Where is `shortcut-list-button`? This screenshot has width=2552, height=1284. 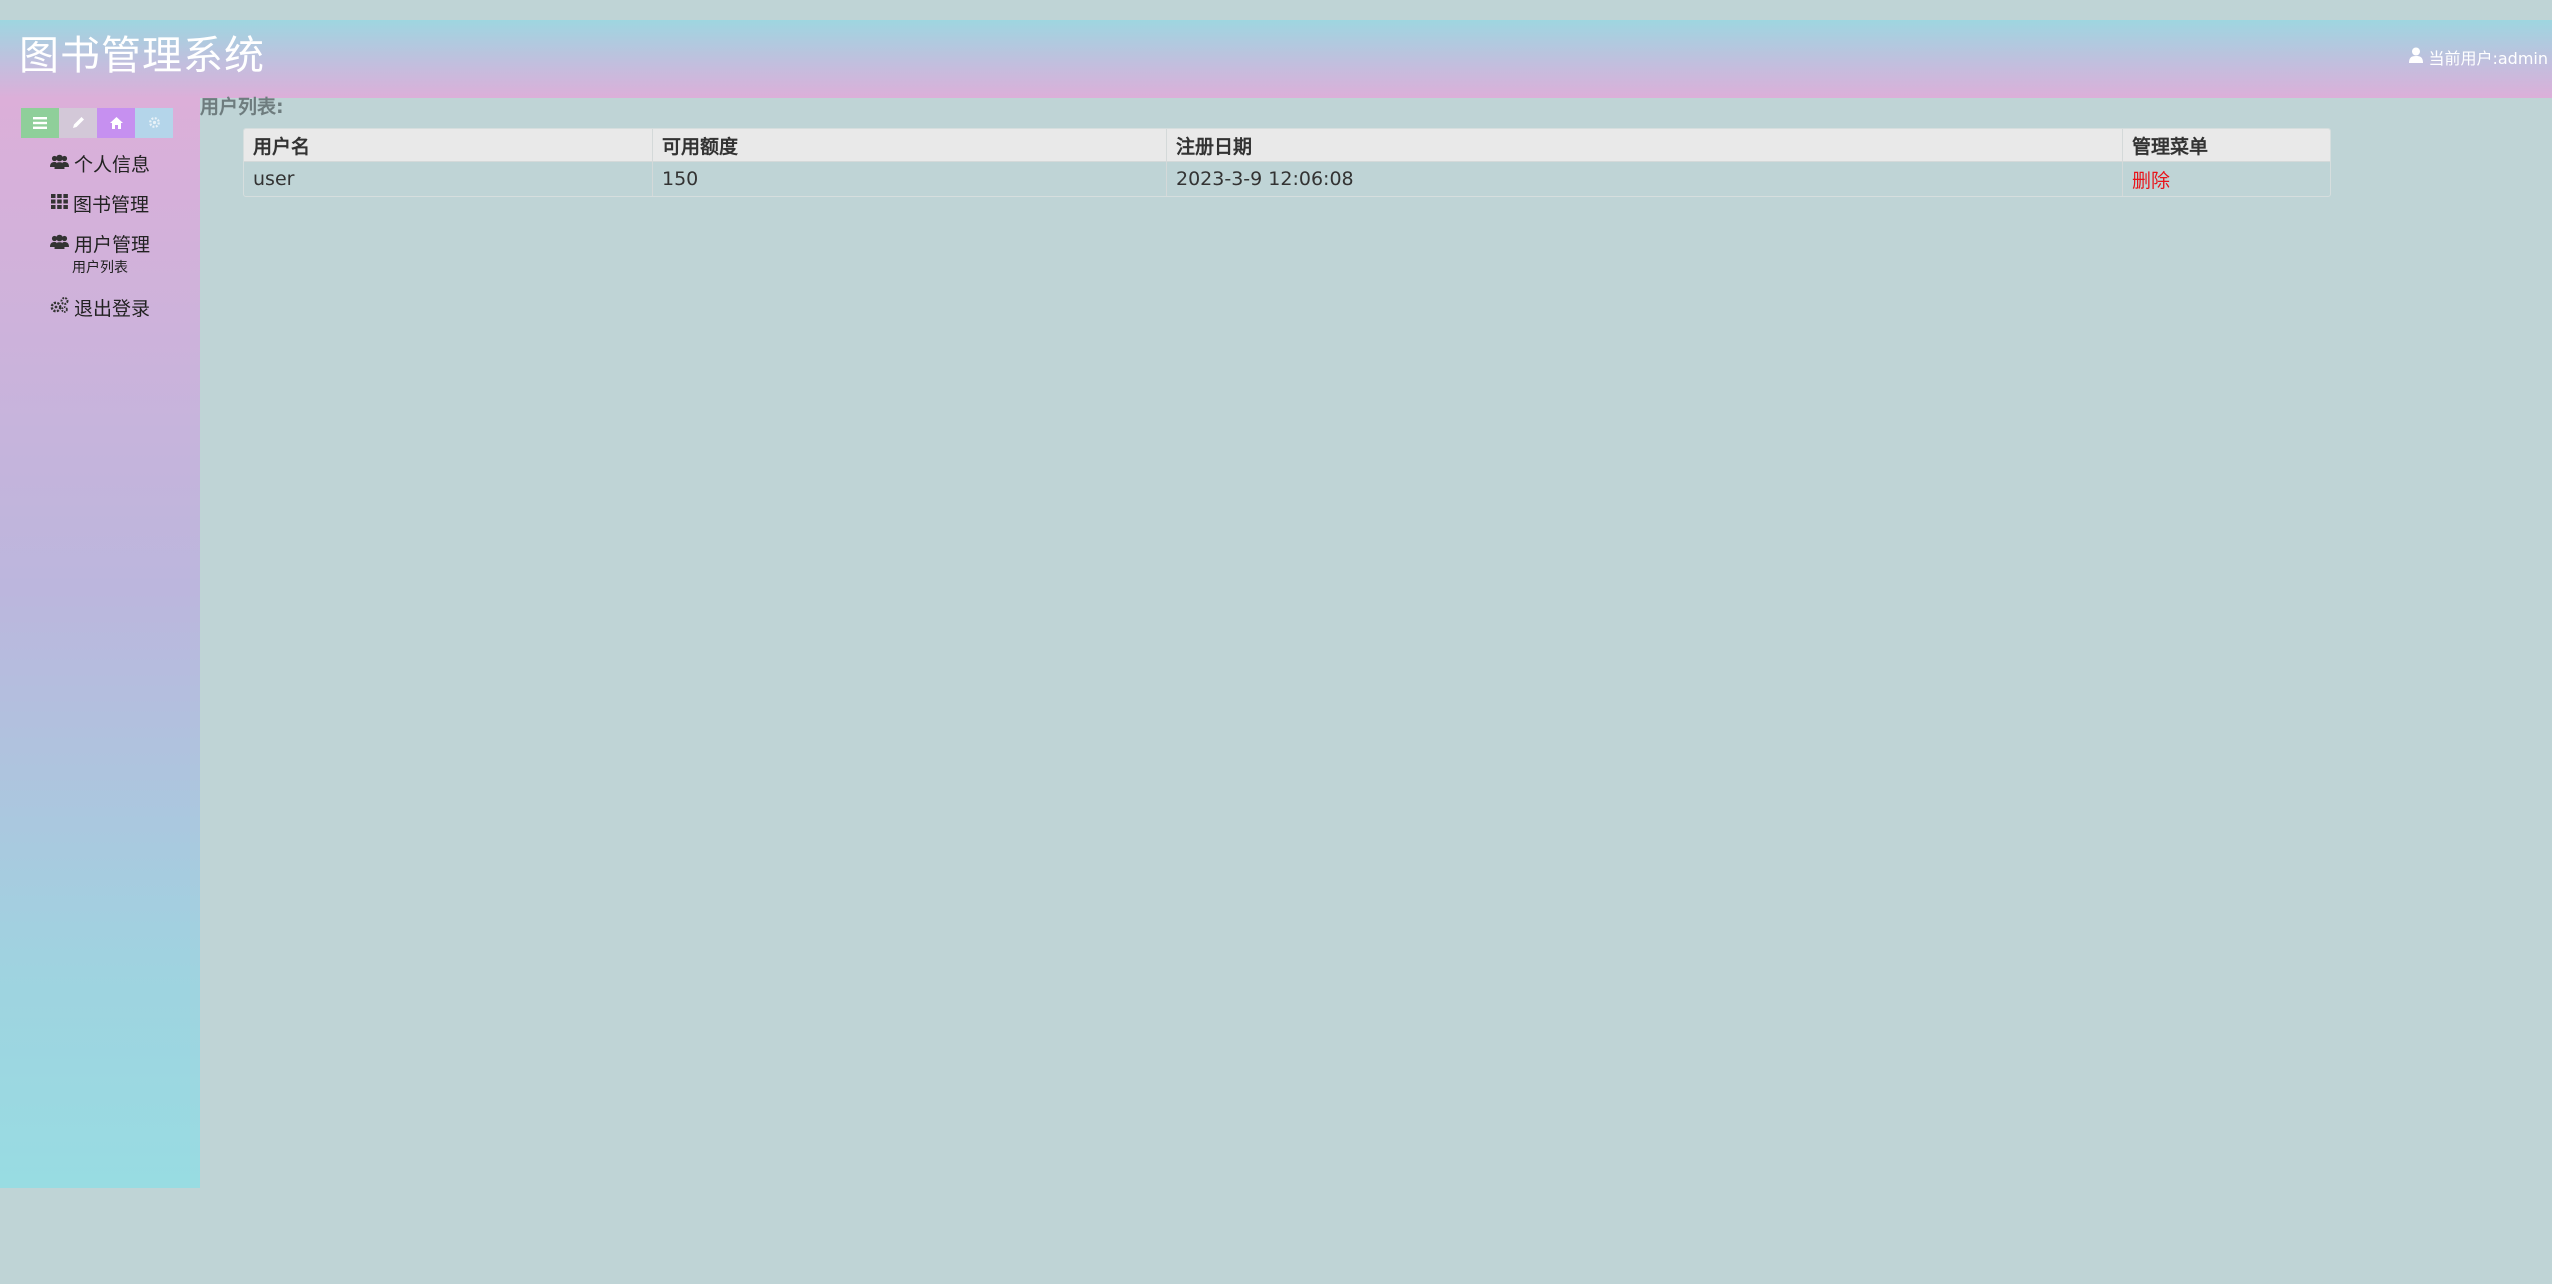
shortcut-list-button is located at coordinates (40, 123).